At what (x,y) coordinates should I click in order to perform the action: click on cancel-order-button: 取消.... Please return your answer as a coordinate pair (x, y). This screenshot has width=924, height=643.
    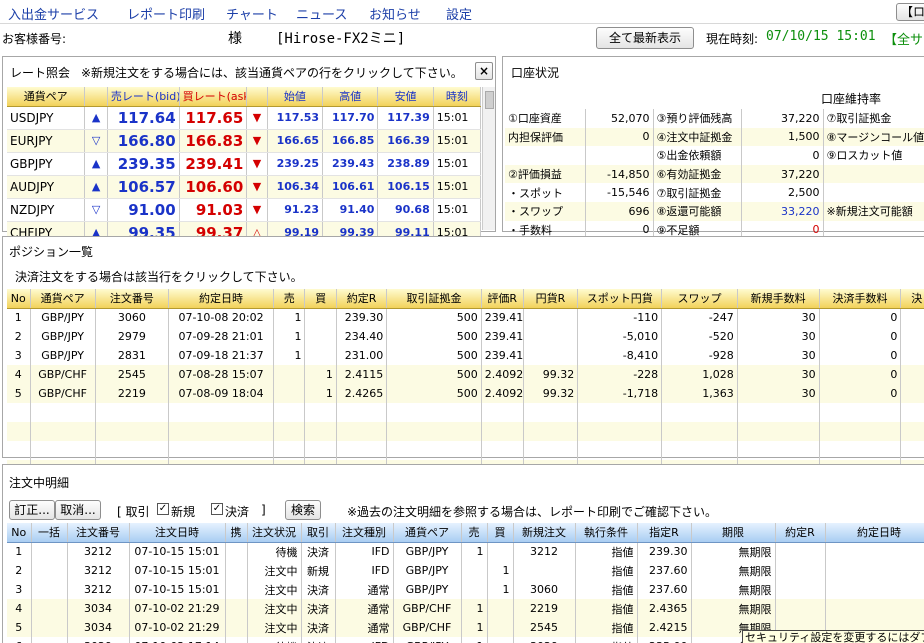
    Looking at the image, I should click on (78, 510).